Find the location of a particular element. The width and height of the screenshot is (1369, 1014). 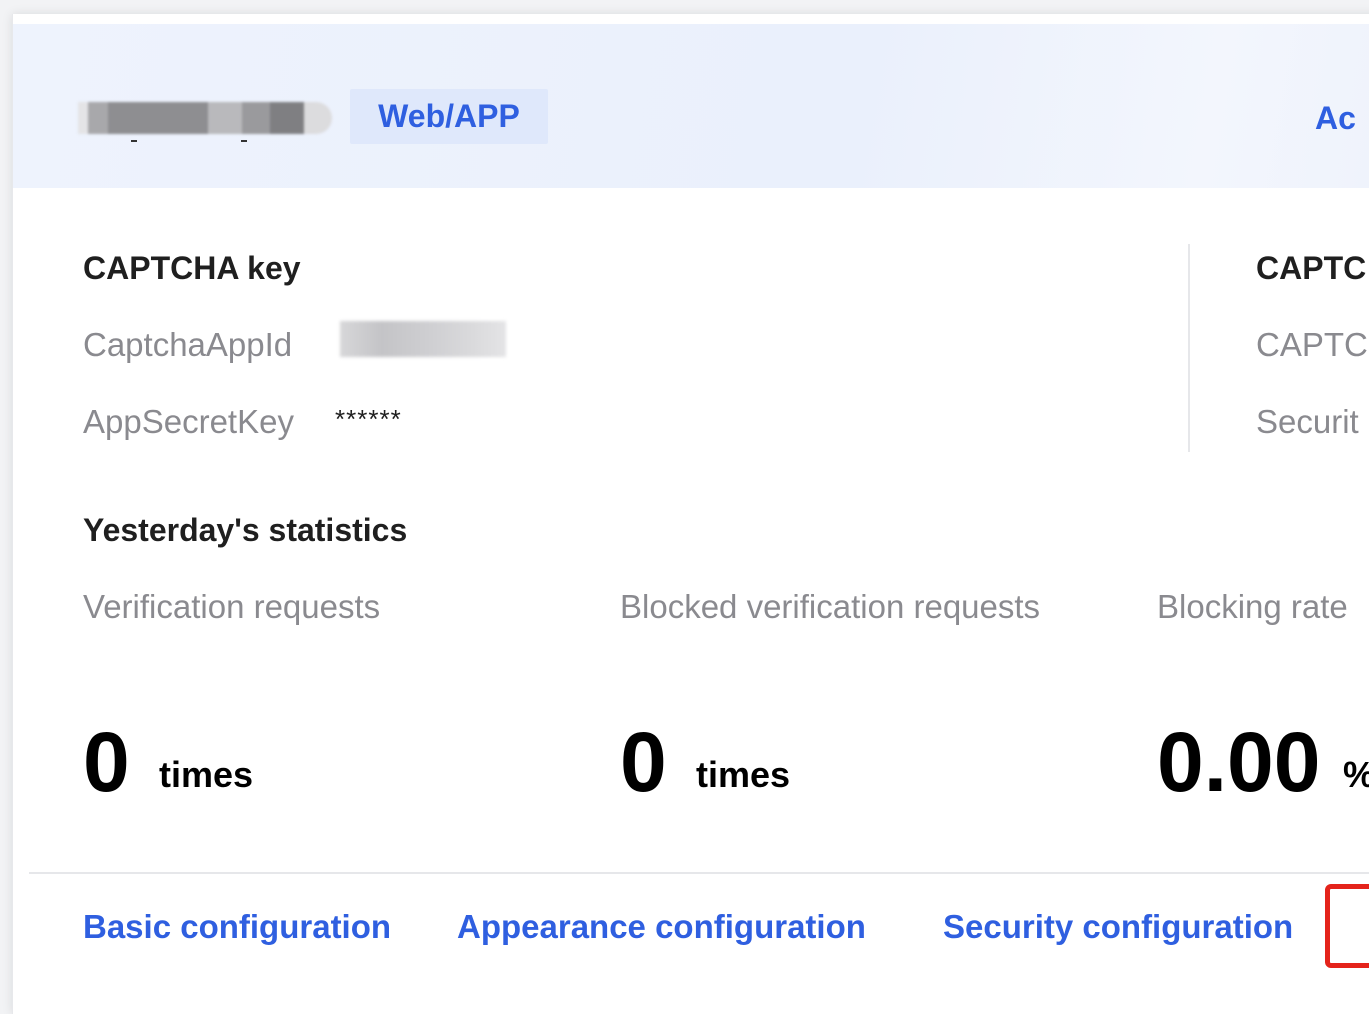

blocking-rate-label: Blocking rate is located at coordinates (1252, 606).